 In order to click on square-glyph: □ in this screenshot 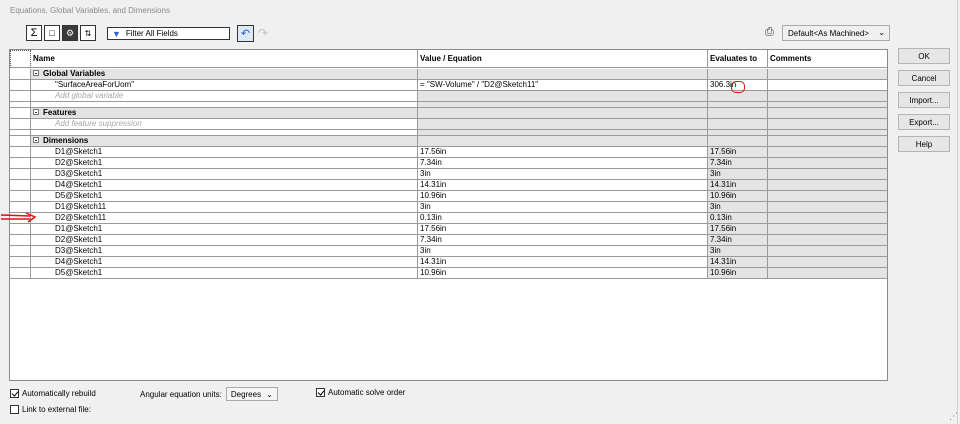, I will do `click(52, 33)`.